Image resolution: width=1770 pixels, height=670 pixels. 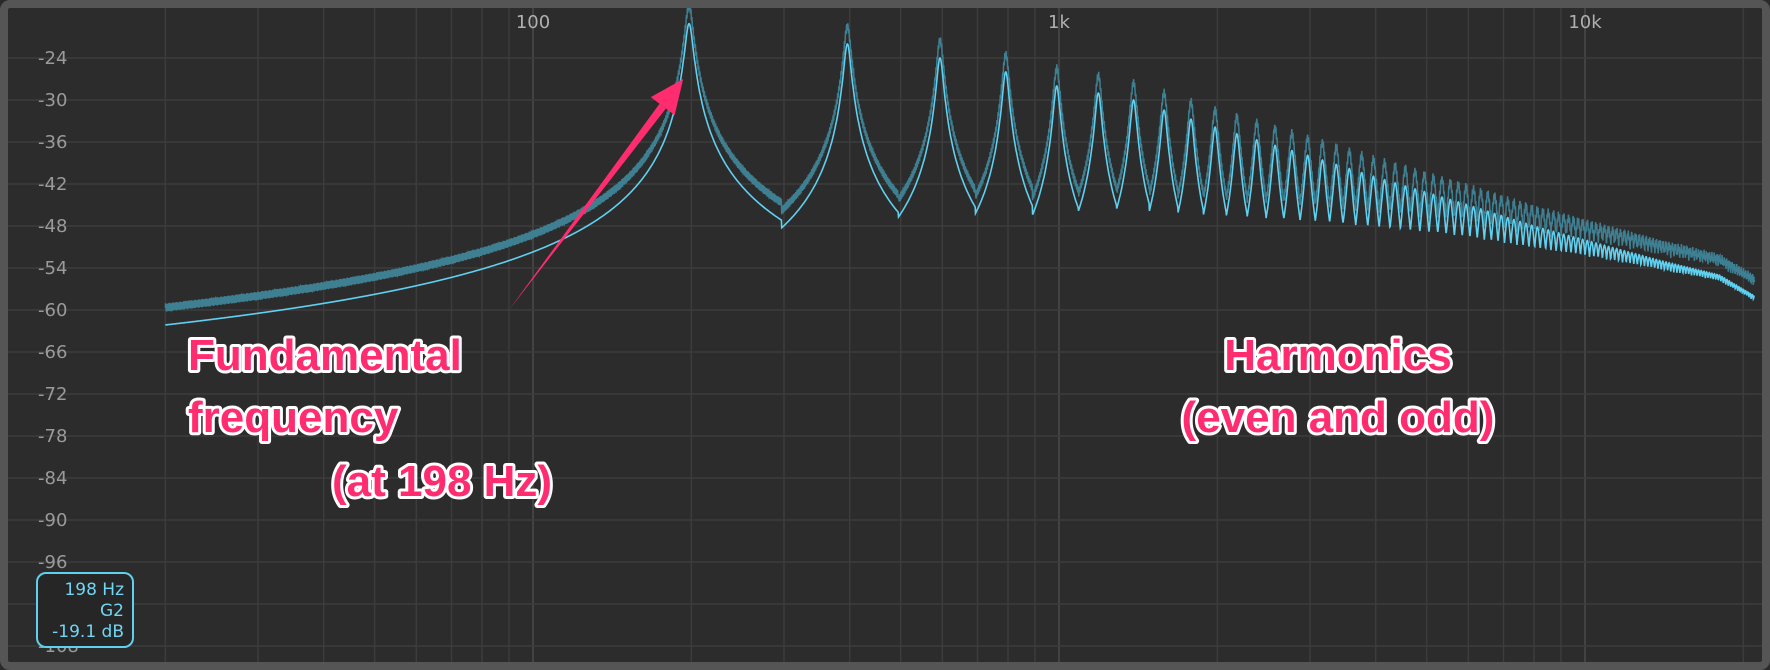 I want to click on annotation-harmonics-line1: Harmonics, so click(x=1337, y=355).